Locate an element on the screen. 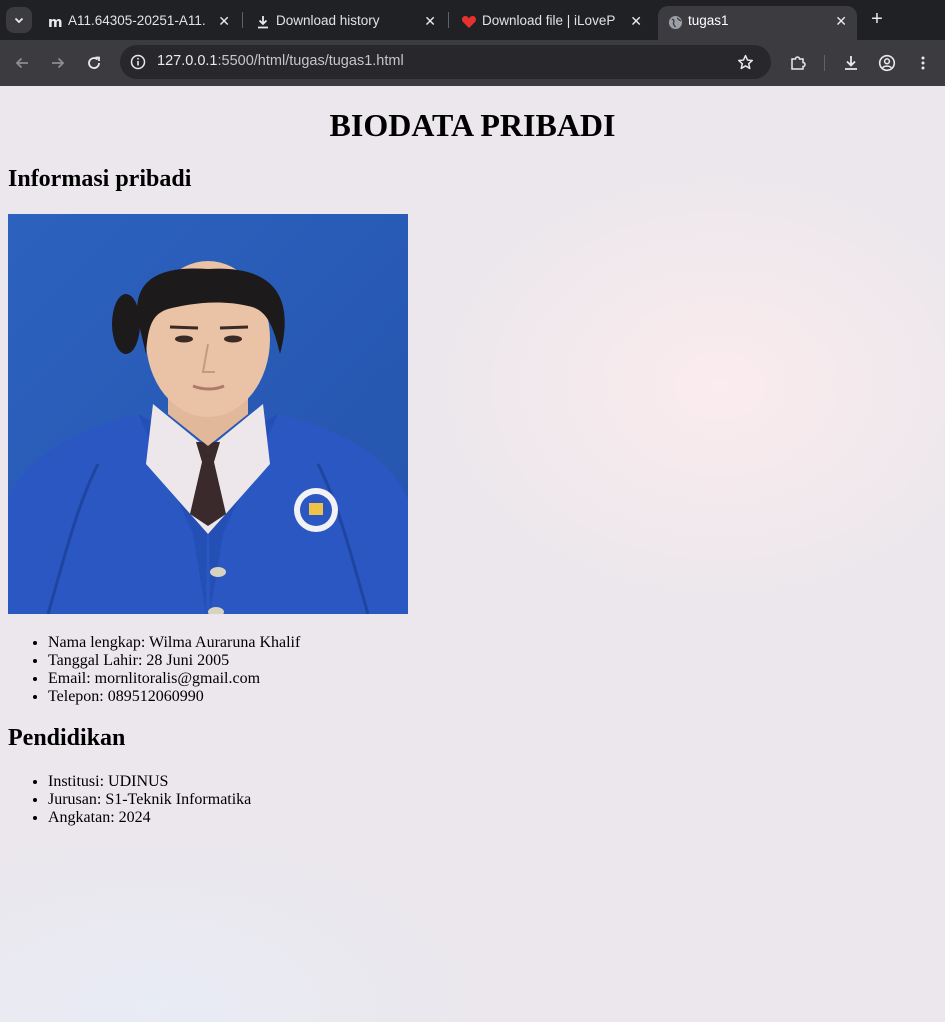  url-host: 127.0.0.1 is located at coordinates (187, 61).